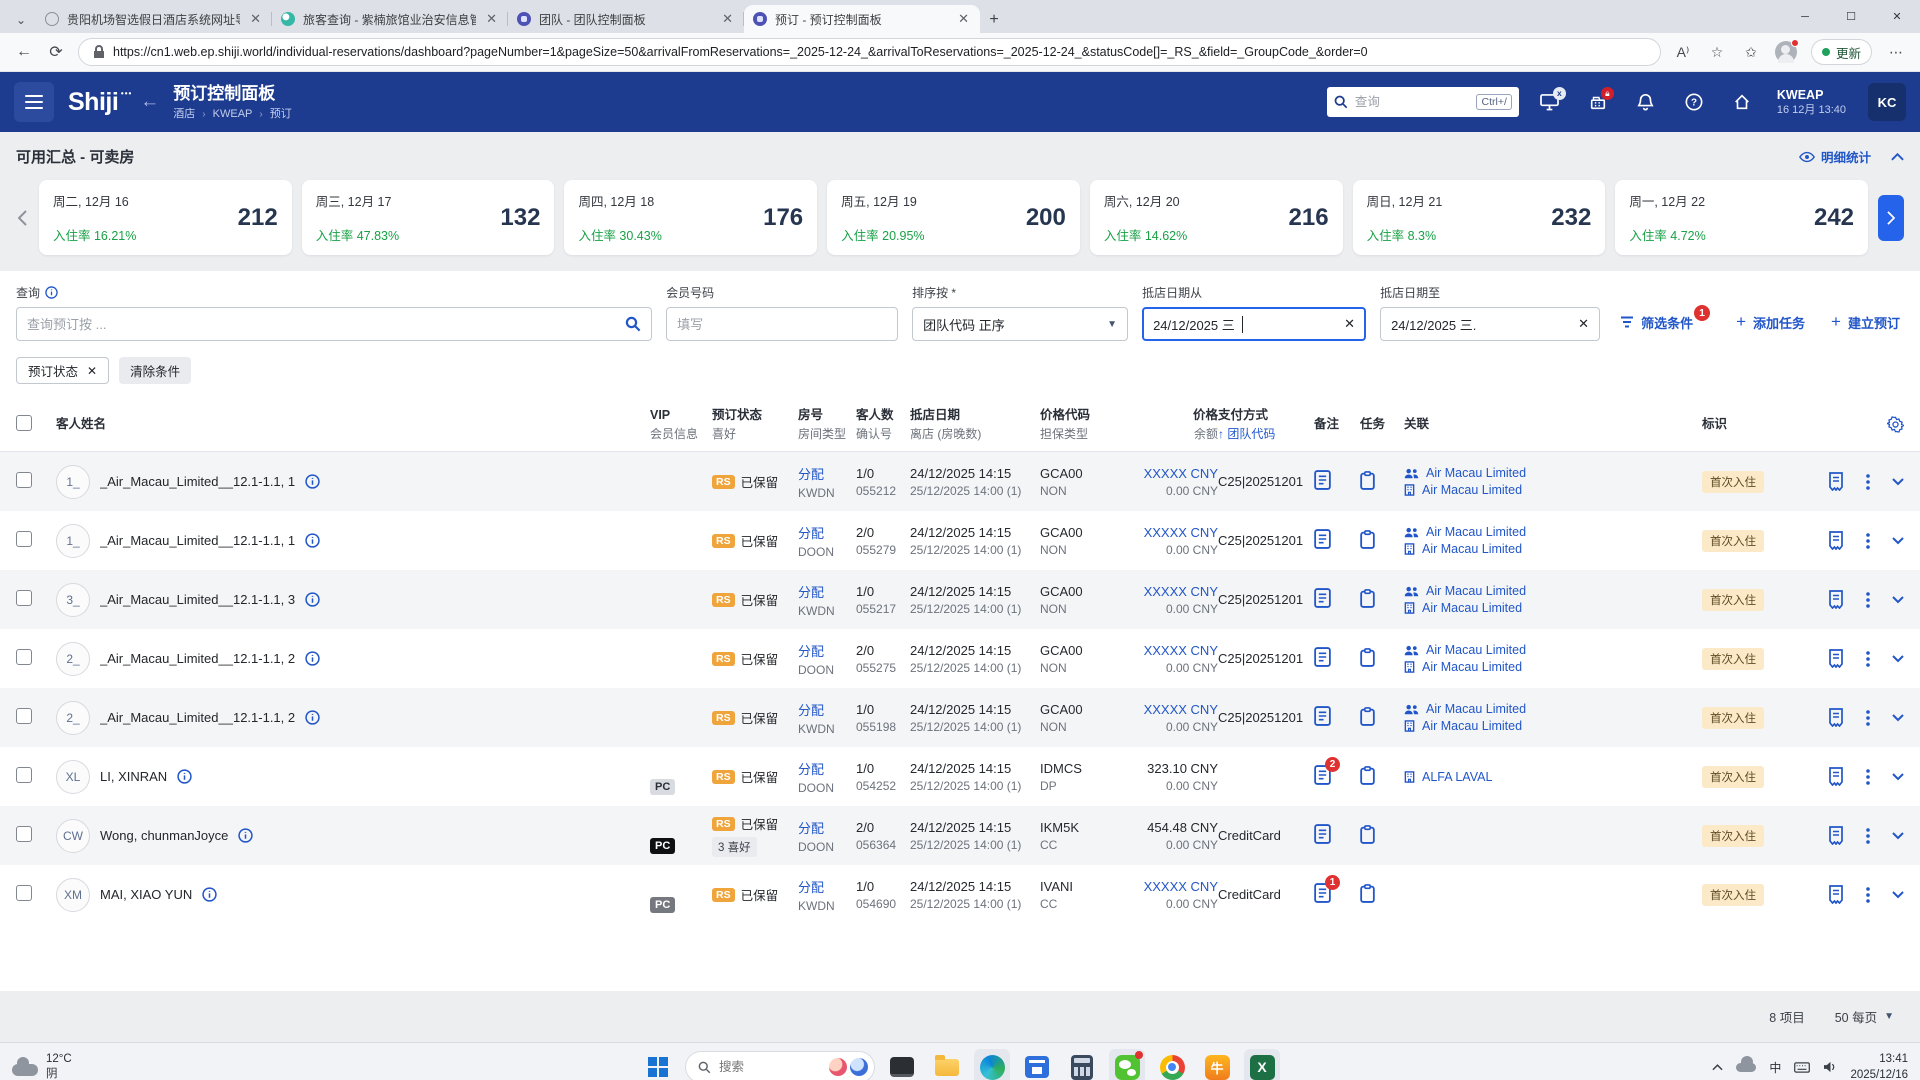  I want to click on note-icon: 2, so click(1327, 771).